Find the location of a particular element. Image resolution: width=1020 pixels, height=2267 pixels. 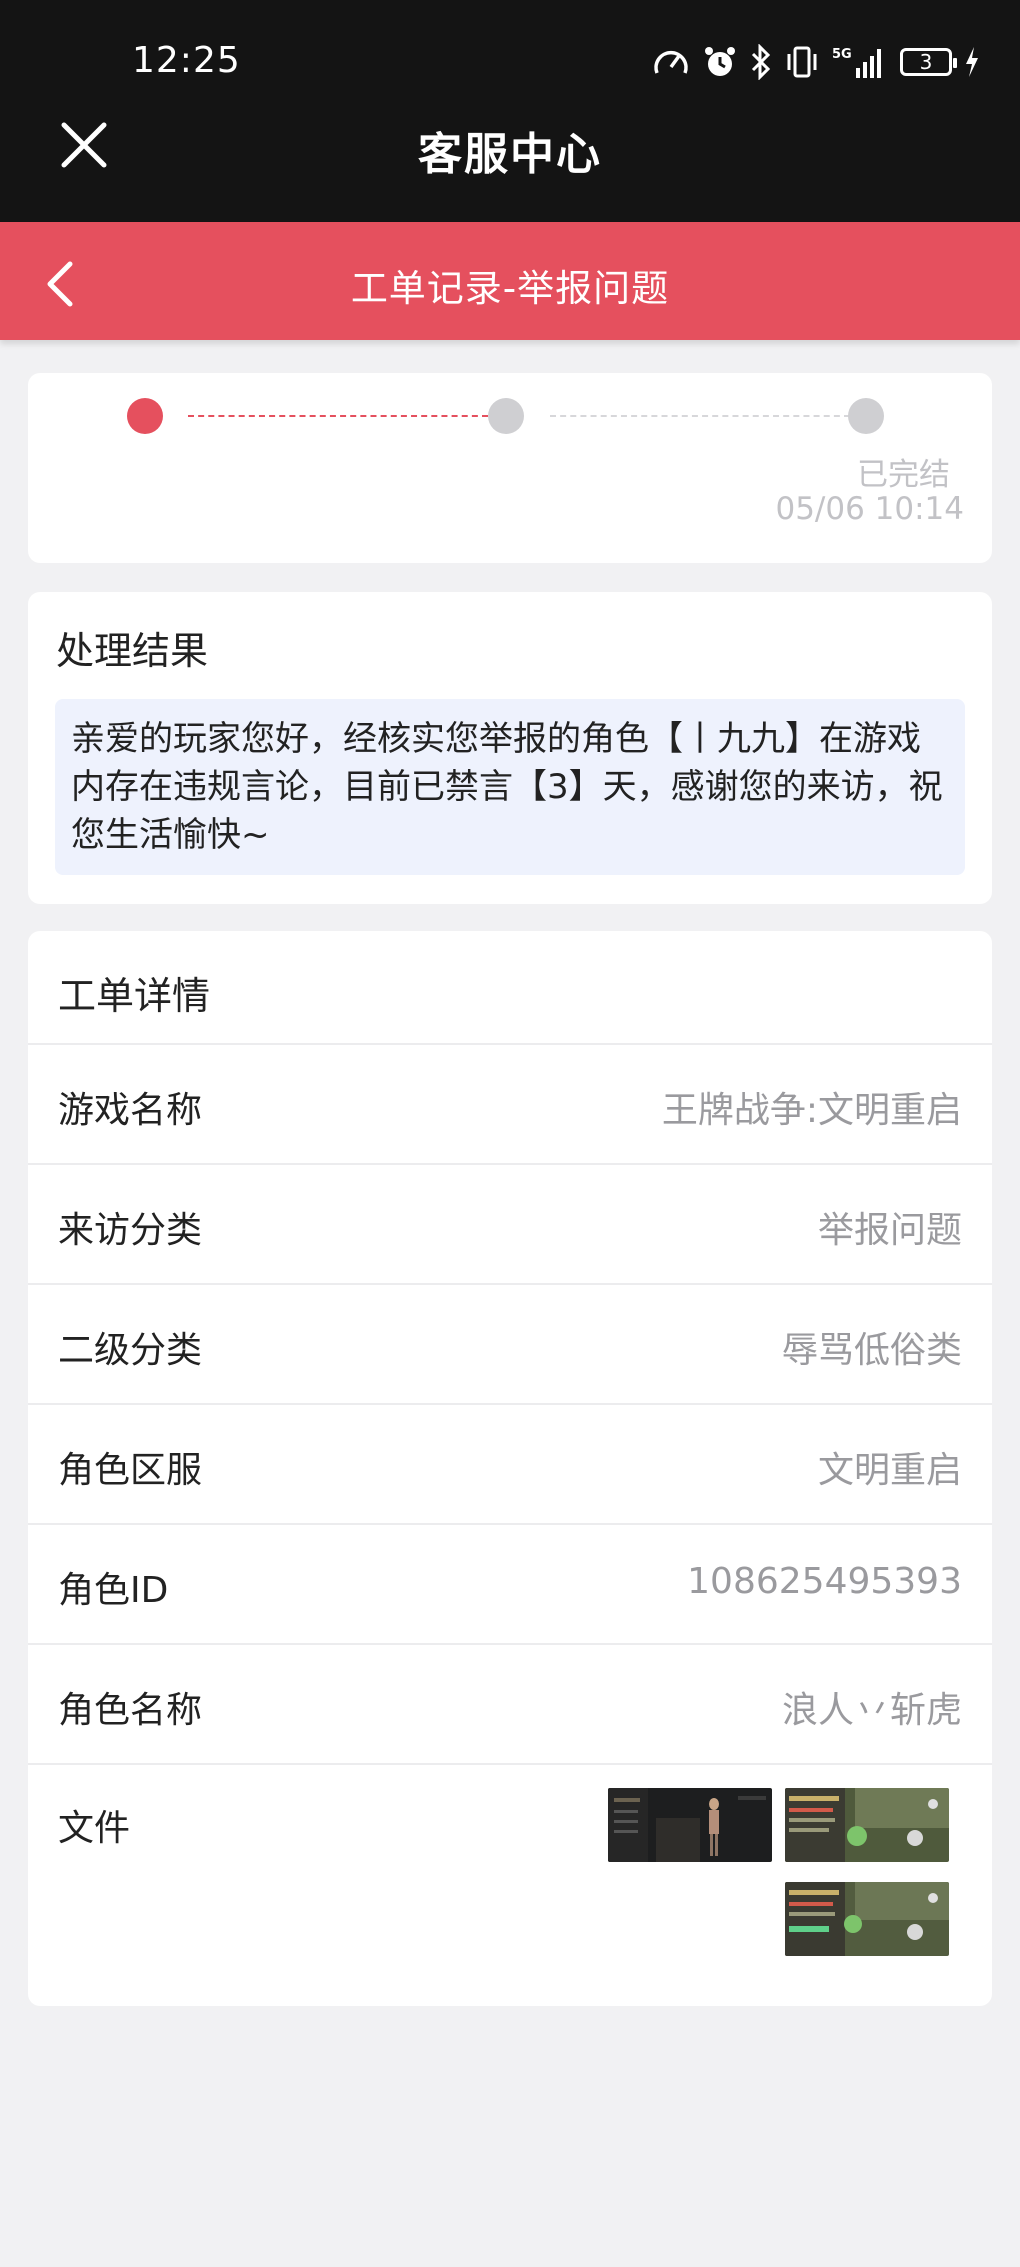

row-label: 游戏名称 is located at coordinates (130, 1110).